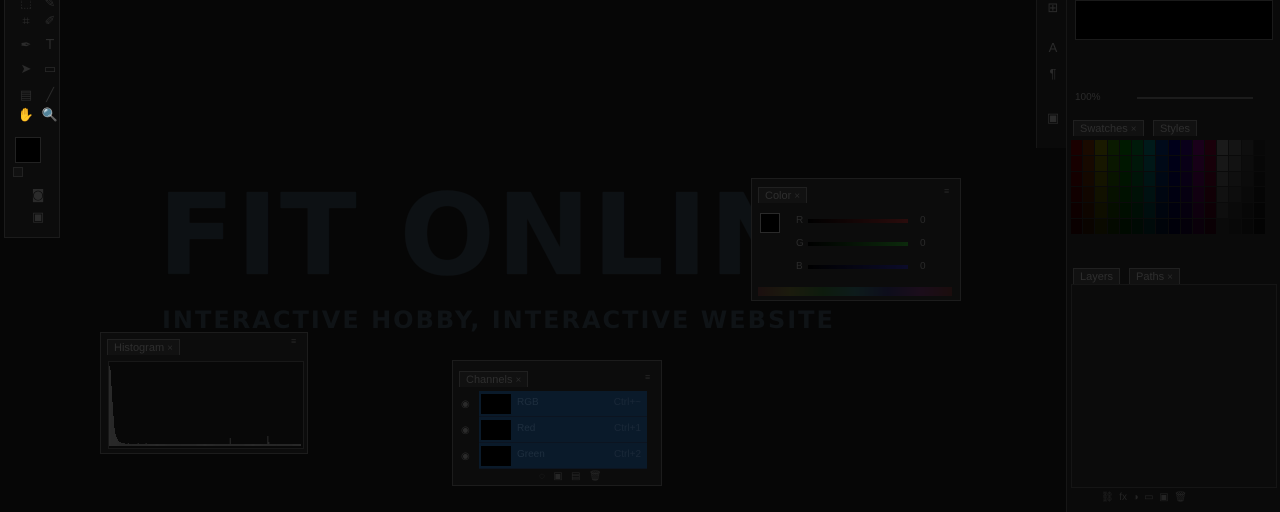 This screenshot has width=1280, height=512. I want to click on navigator-preview, so click(1174, 20).